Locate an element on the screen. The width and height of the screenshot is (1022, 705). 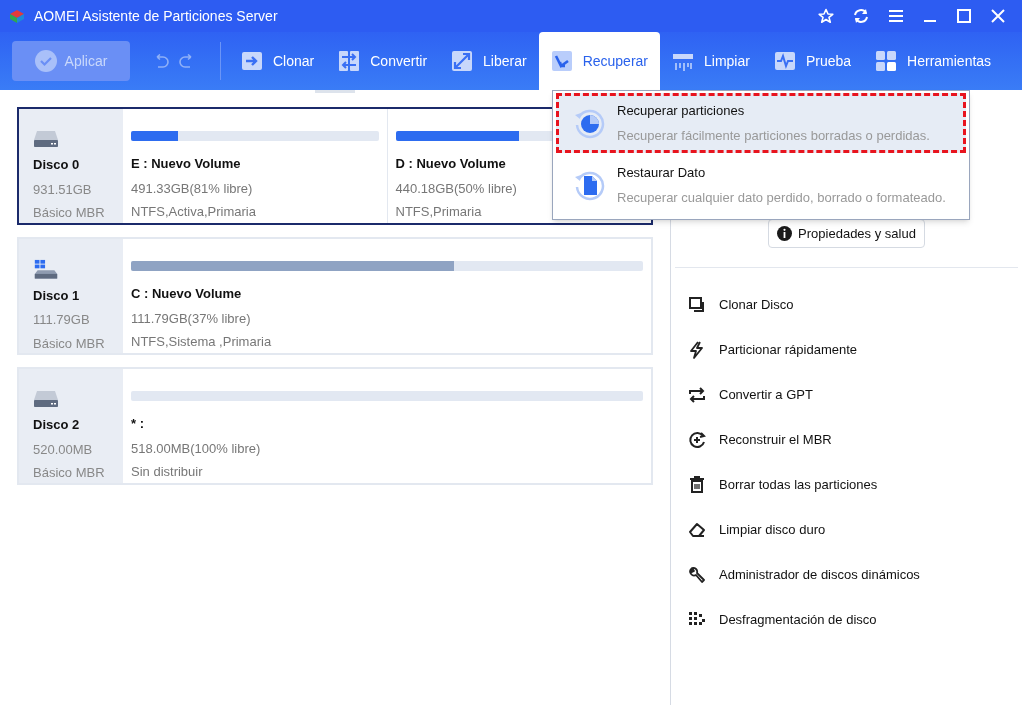
partition-info: NTFS,Primaria is located at coordinates (438, 212).